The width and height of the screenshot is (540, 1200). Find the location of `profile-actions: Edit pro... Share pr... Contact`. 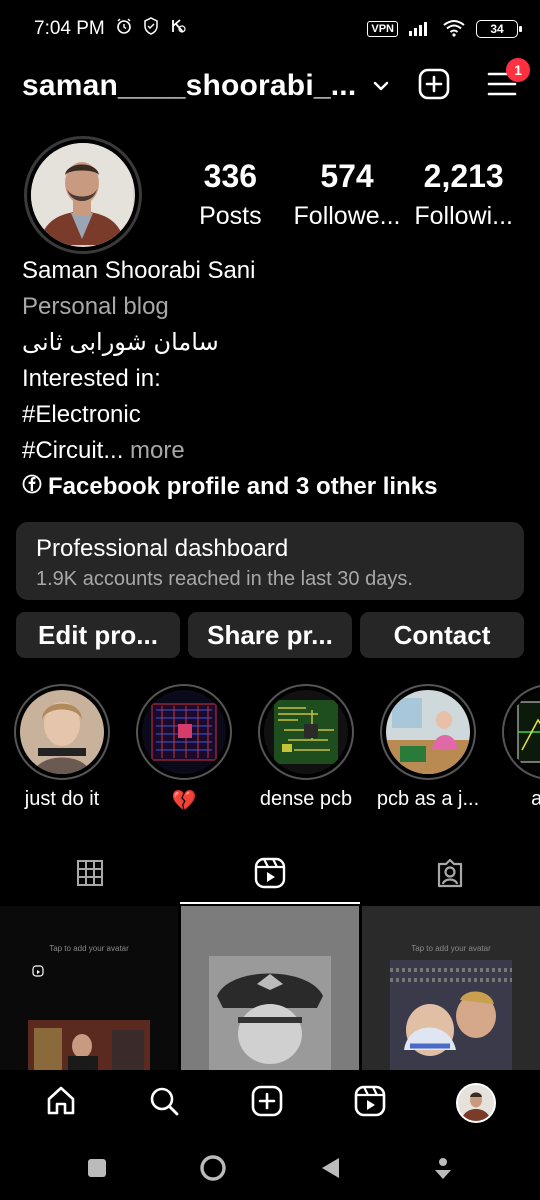

profile-actions: Edit pro... Share pr... Contact is located at coordinates (270, 635).